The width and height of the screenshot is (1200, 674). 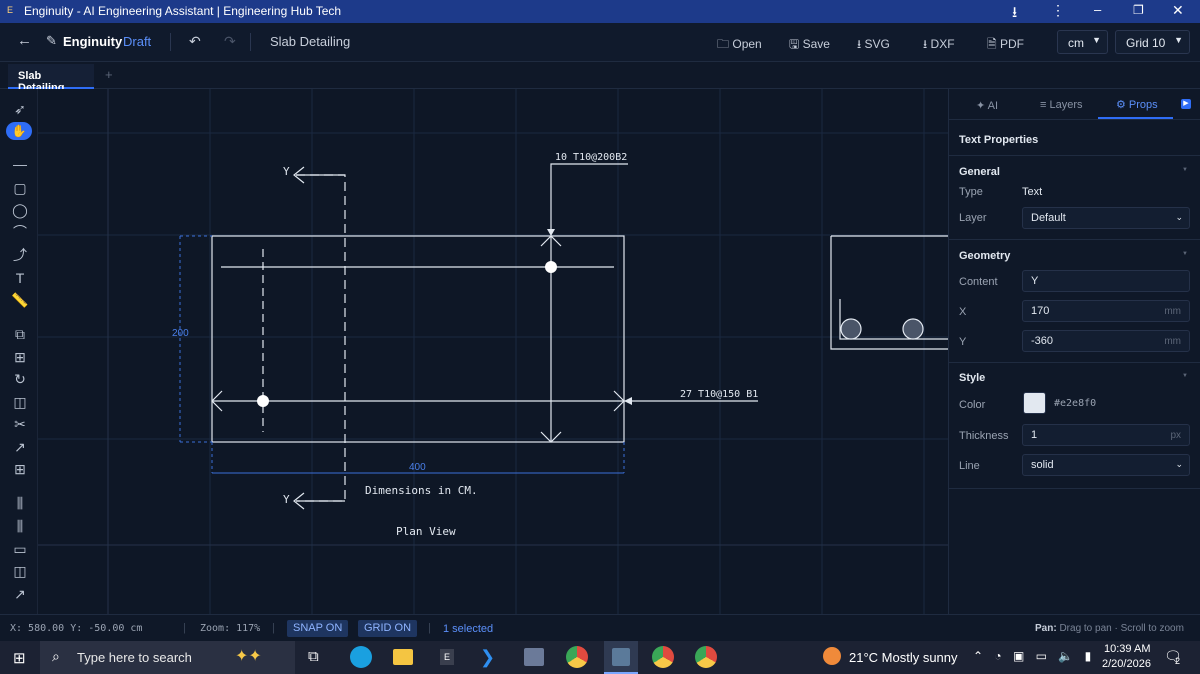 I want to click on weather-text: 21°C Mostly sunny, so click(x=903, y=657).